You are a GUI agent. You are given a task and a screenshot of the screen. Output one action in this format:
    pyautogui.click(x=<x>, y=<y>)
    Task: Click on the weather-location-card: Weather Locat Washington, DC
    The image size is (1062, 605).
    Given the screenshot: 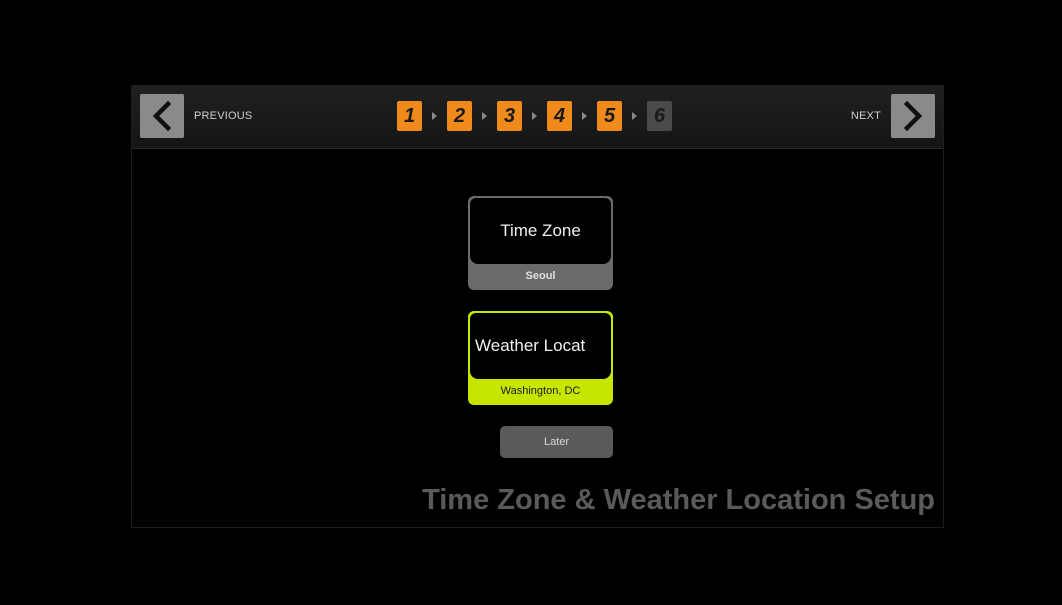 What is the action you would take?
    pyautogui.click(x=540, y=358)
    